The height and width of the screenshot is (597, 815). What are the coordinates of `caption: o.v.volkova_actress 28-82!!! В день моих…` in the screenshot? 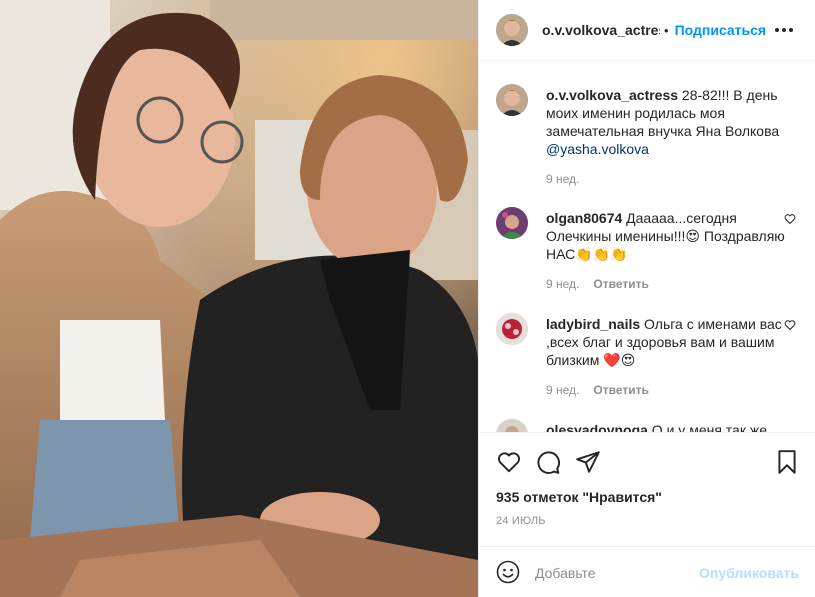 It's located at (646, 139).